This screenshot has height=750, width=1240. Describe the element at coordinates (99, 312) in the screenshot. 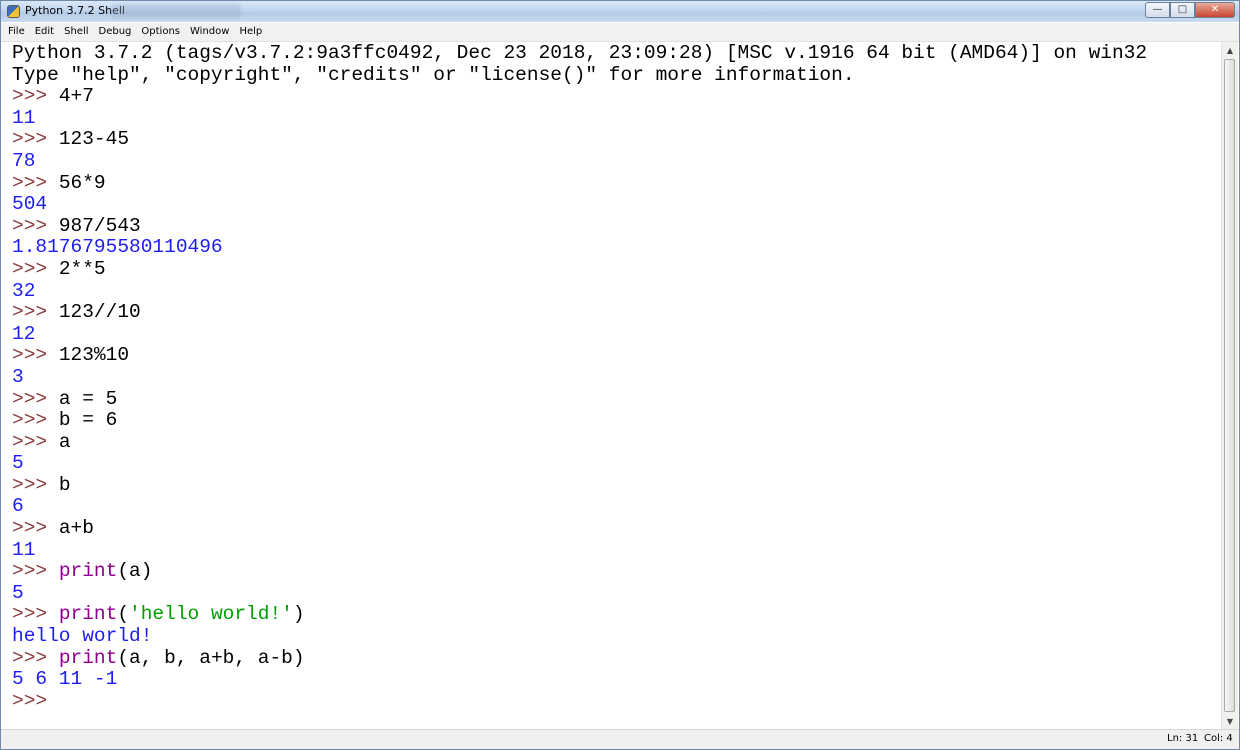

I see `shell-input-text: 123//10` at that location.